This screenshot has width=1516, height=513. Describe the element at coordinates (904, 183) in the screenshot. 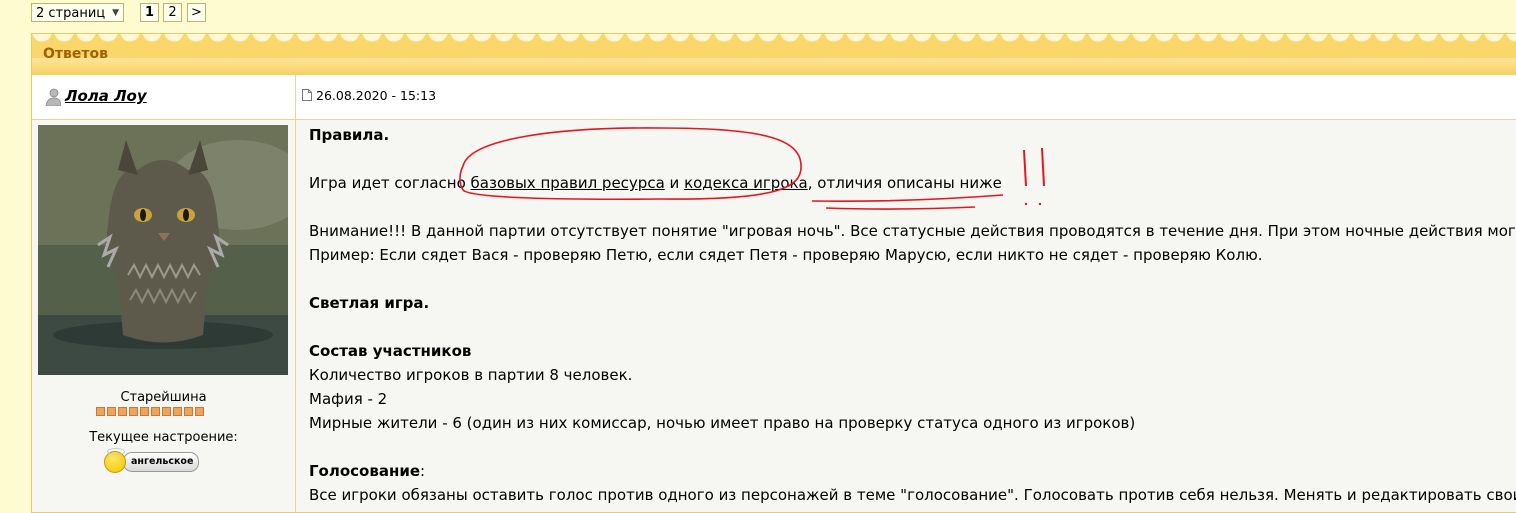

I see `rules-text-tail: , отличия описаны ниже` at that location.